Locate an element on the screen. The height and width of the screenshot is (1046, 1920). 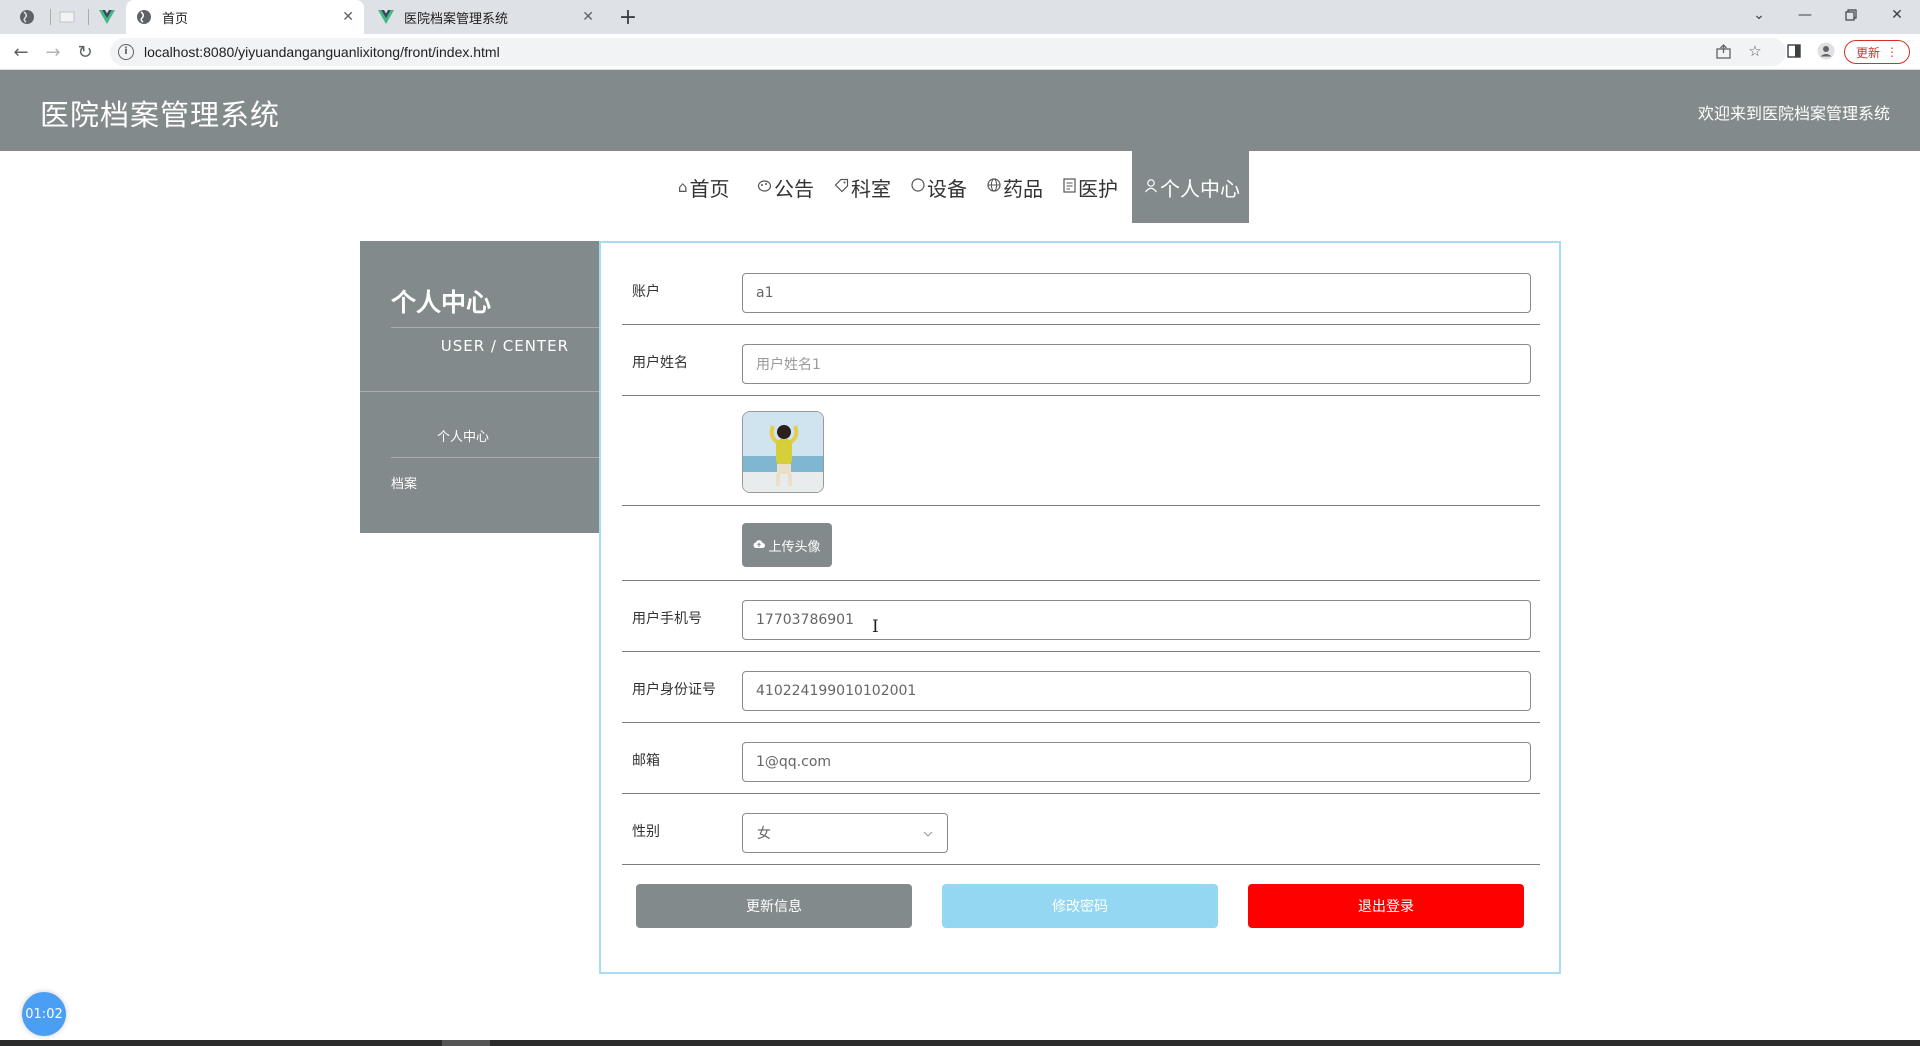
phone-value: 17703786901 is located at coordinates (805, 620).